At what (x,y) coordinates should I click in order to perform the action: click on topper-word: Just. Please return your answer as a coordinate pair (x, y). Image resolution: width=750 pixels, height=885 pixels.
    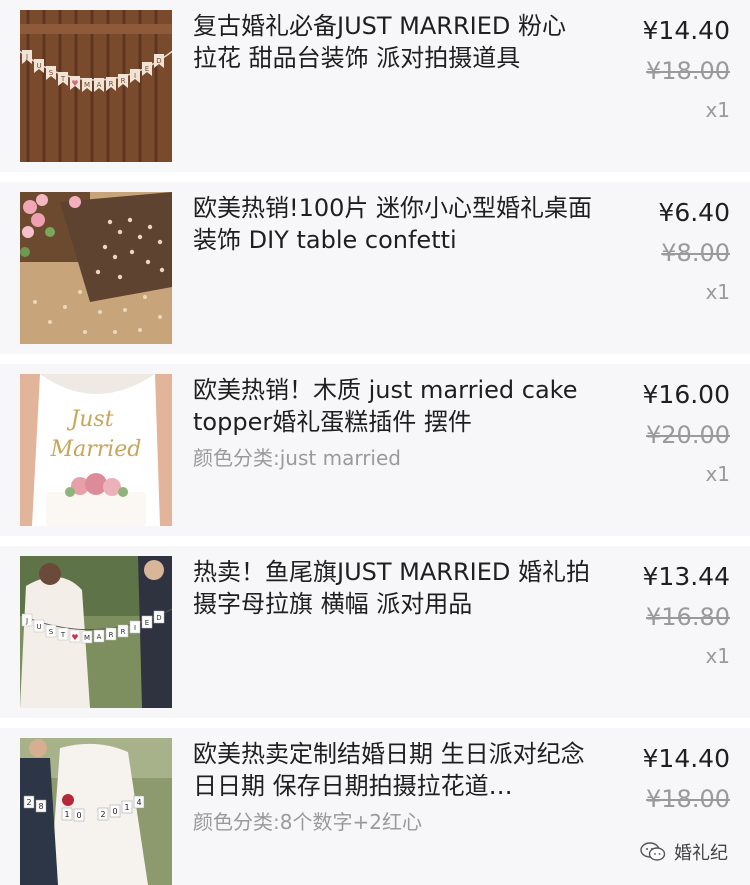
    Looking at the image, I should click on (89, 419).